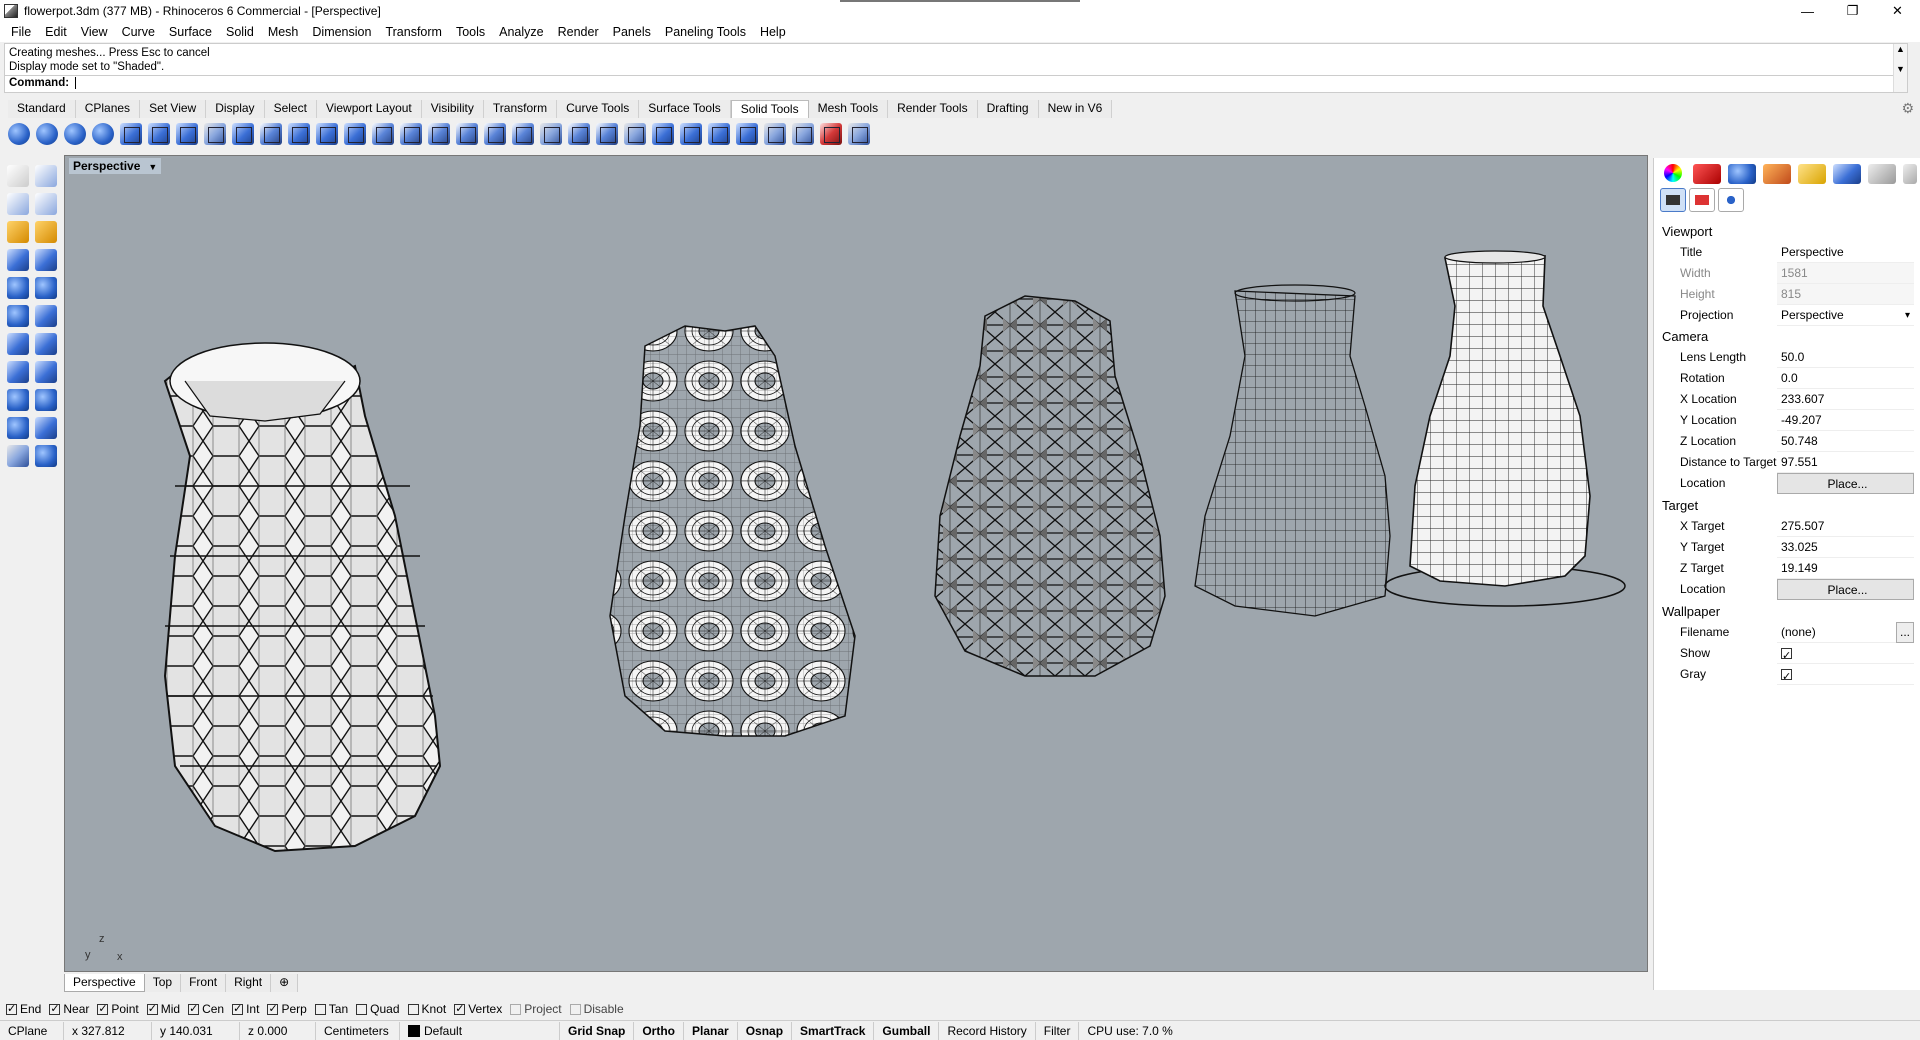 Image resolution: width=1920 pixels, height=1040 pixels. What do you see at coordinates (47, 134) in the screenshot?
I see `boolean-difference-icon` at bounding box center [47, 134].